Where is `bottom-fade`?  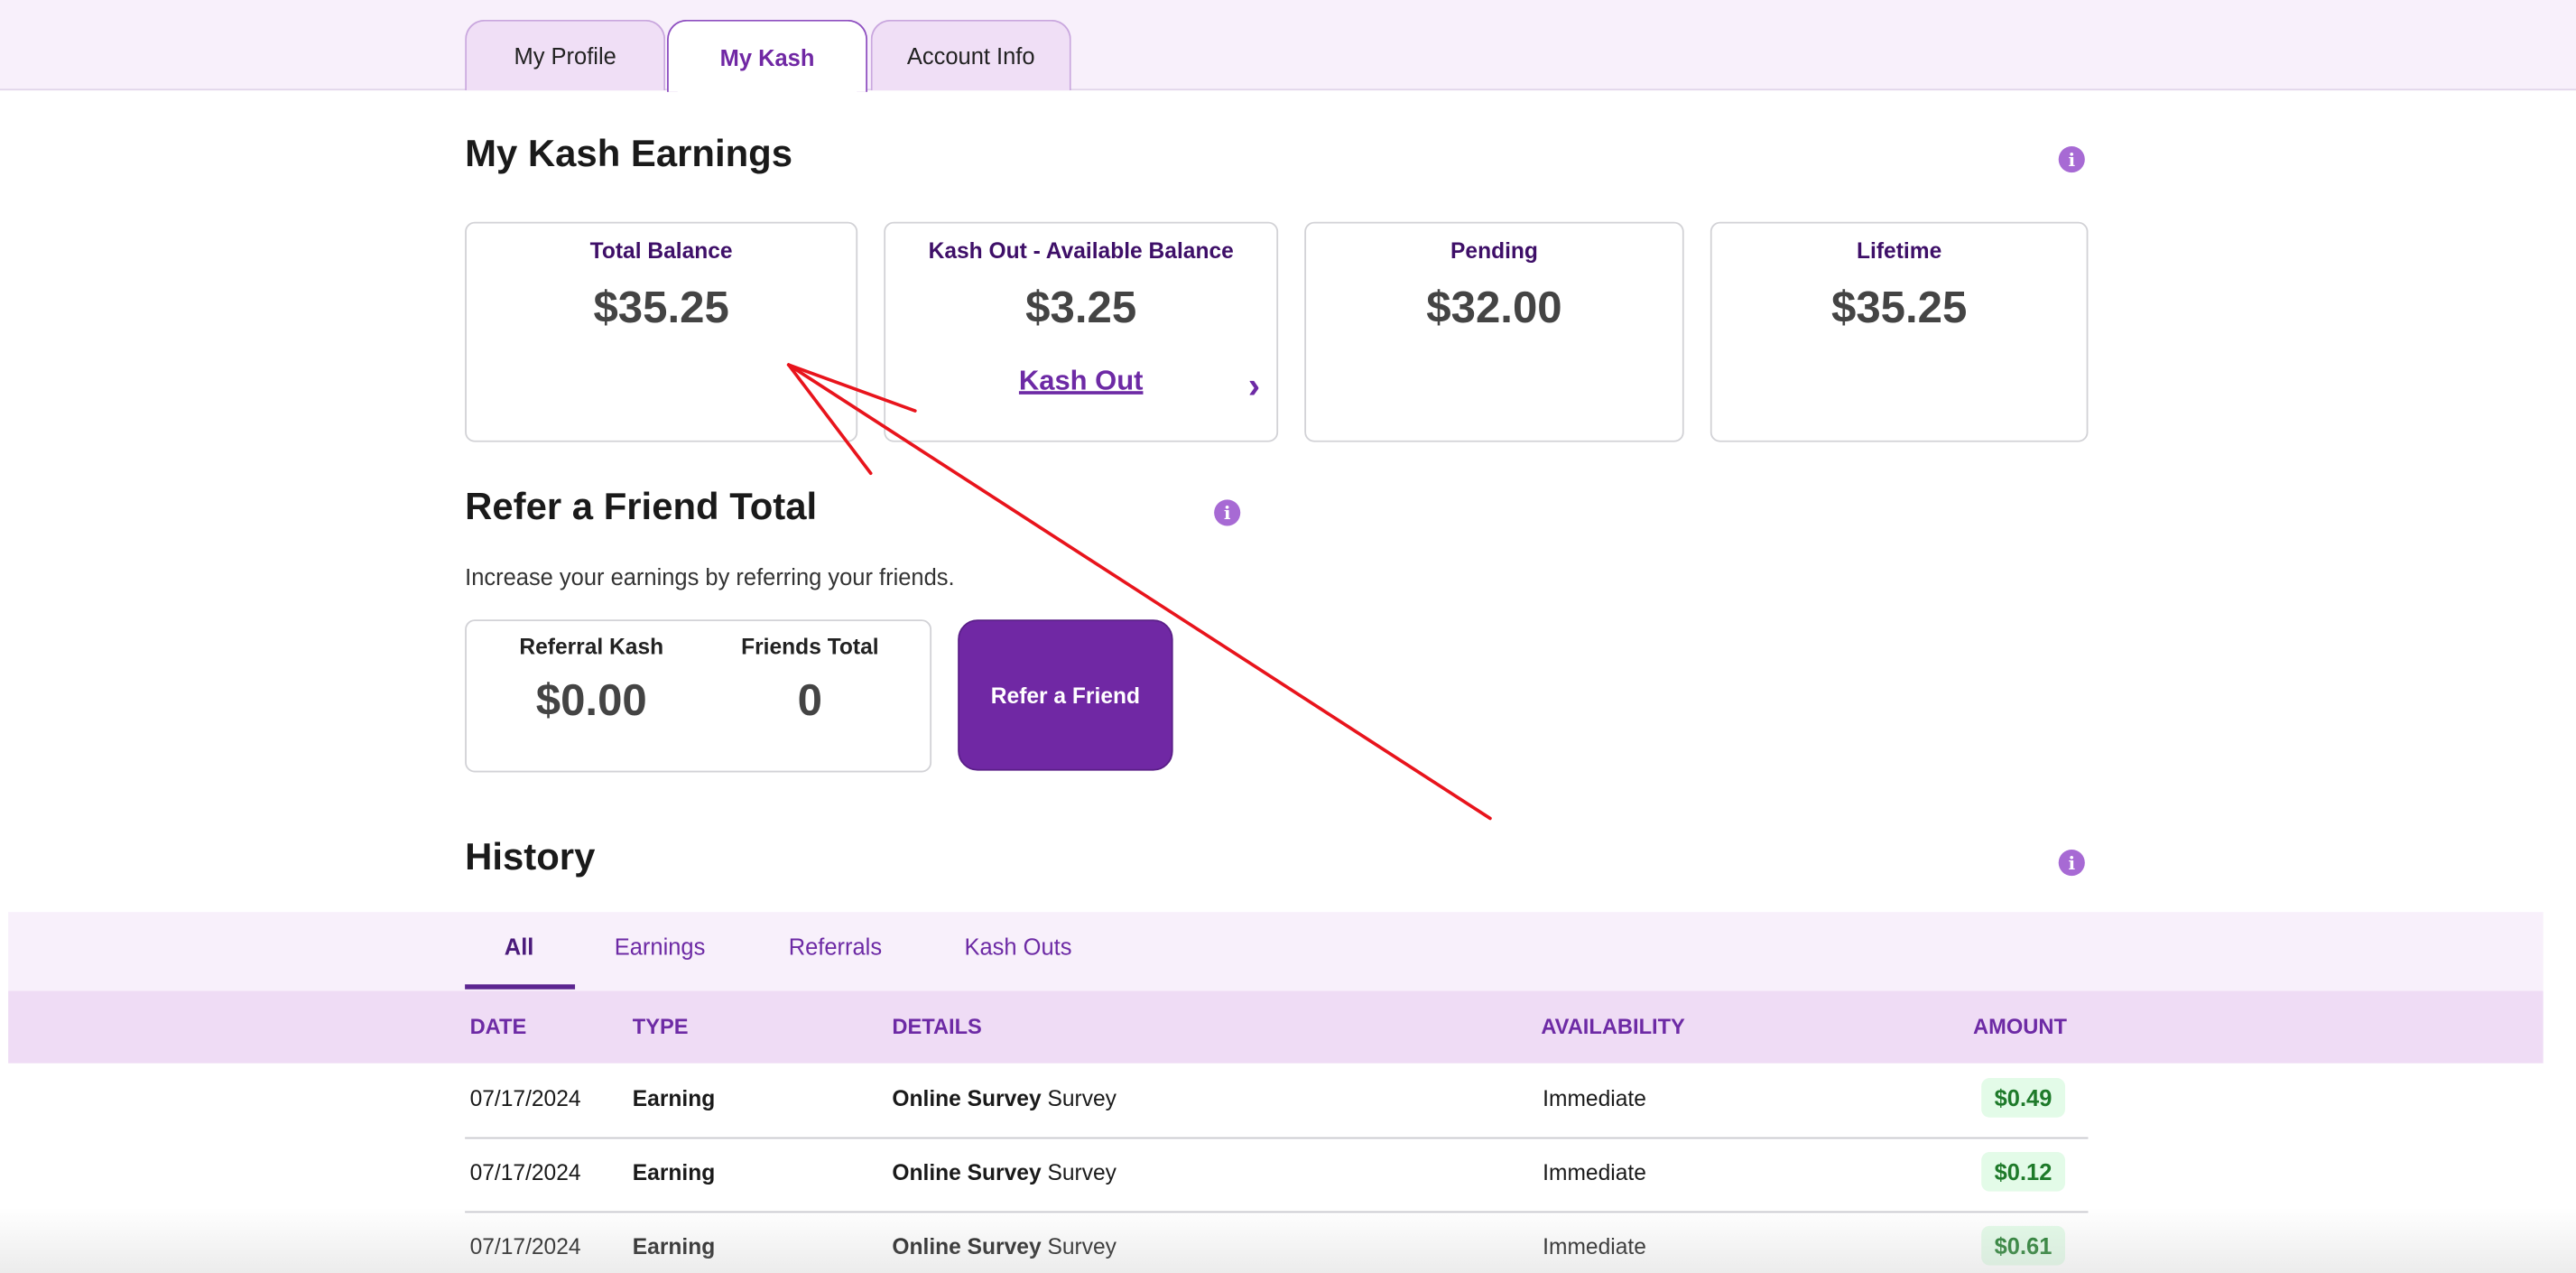
bottom-fade is located at coordinates (1288, 1240).